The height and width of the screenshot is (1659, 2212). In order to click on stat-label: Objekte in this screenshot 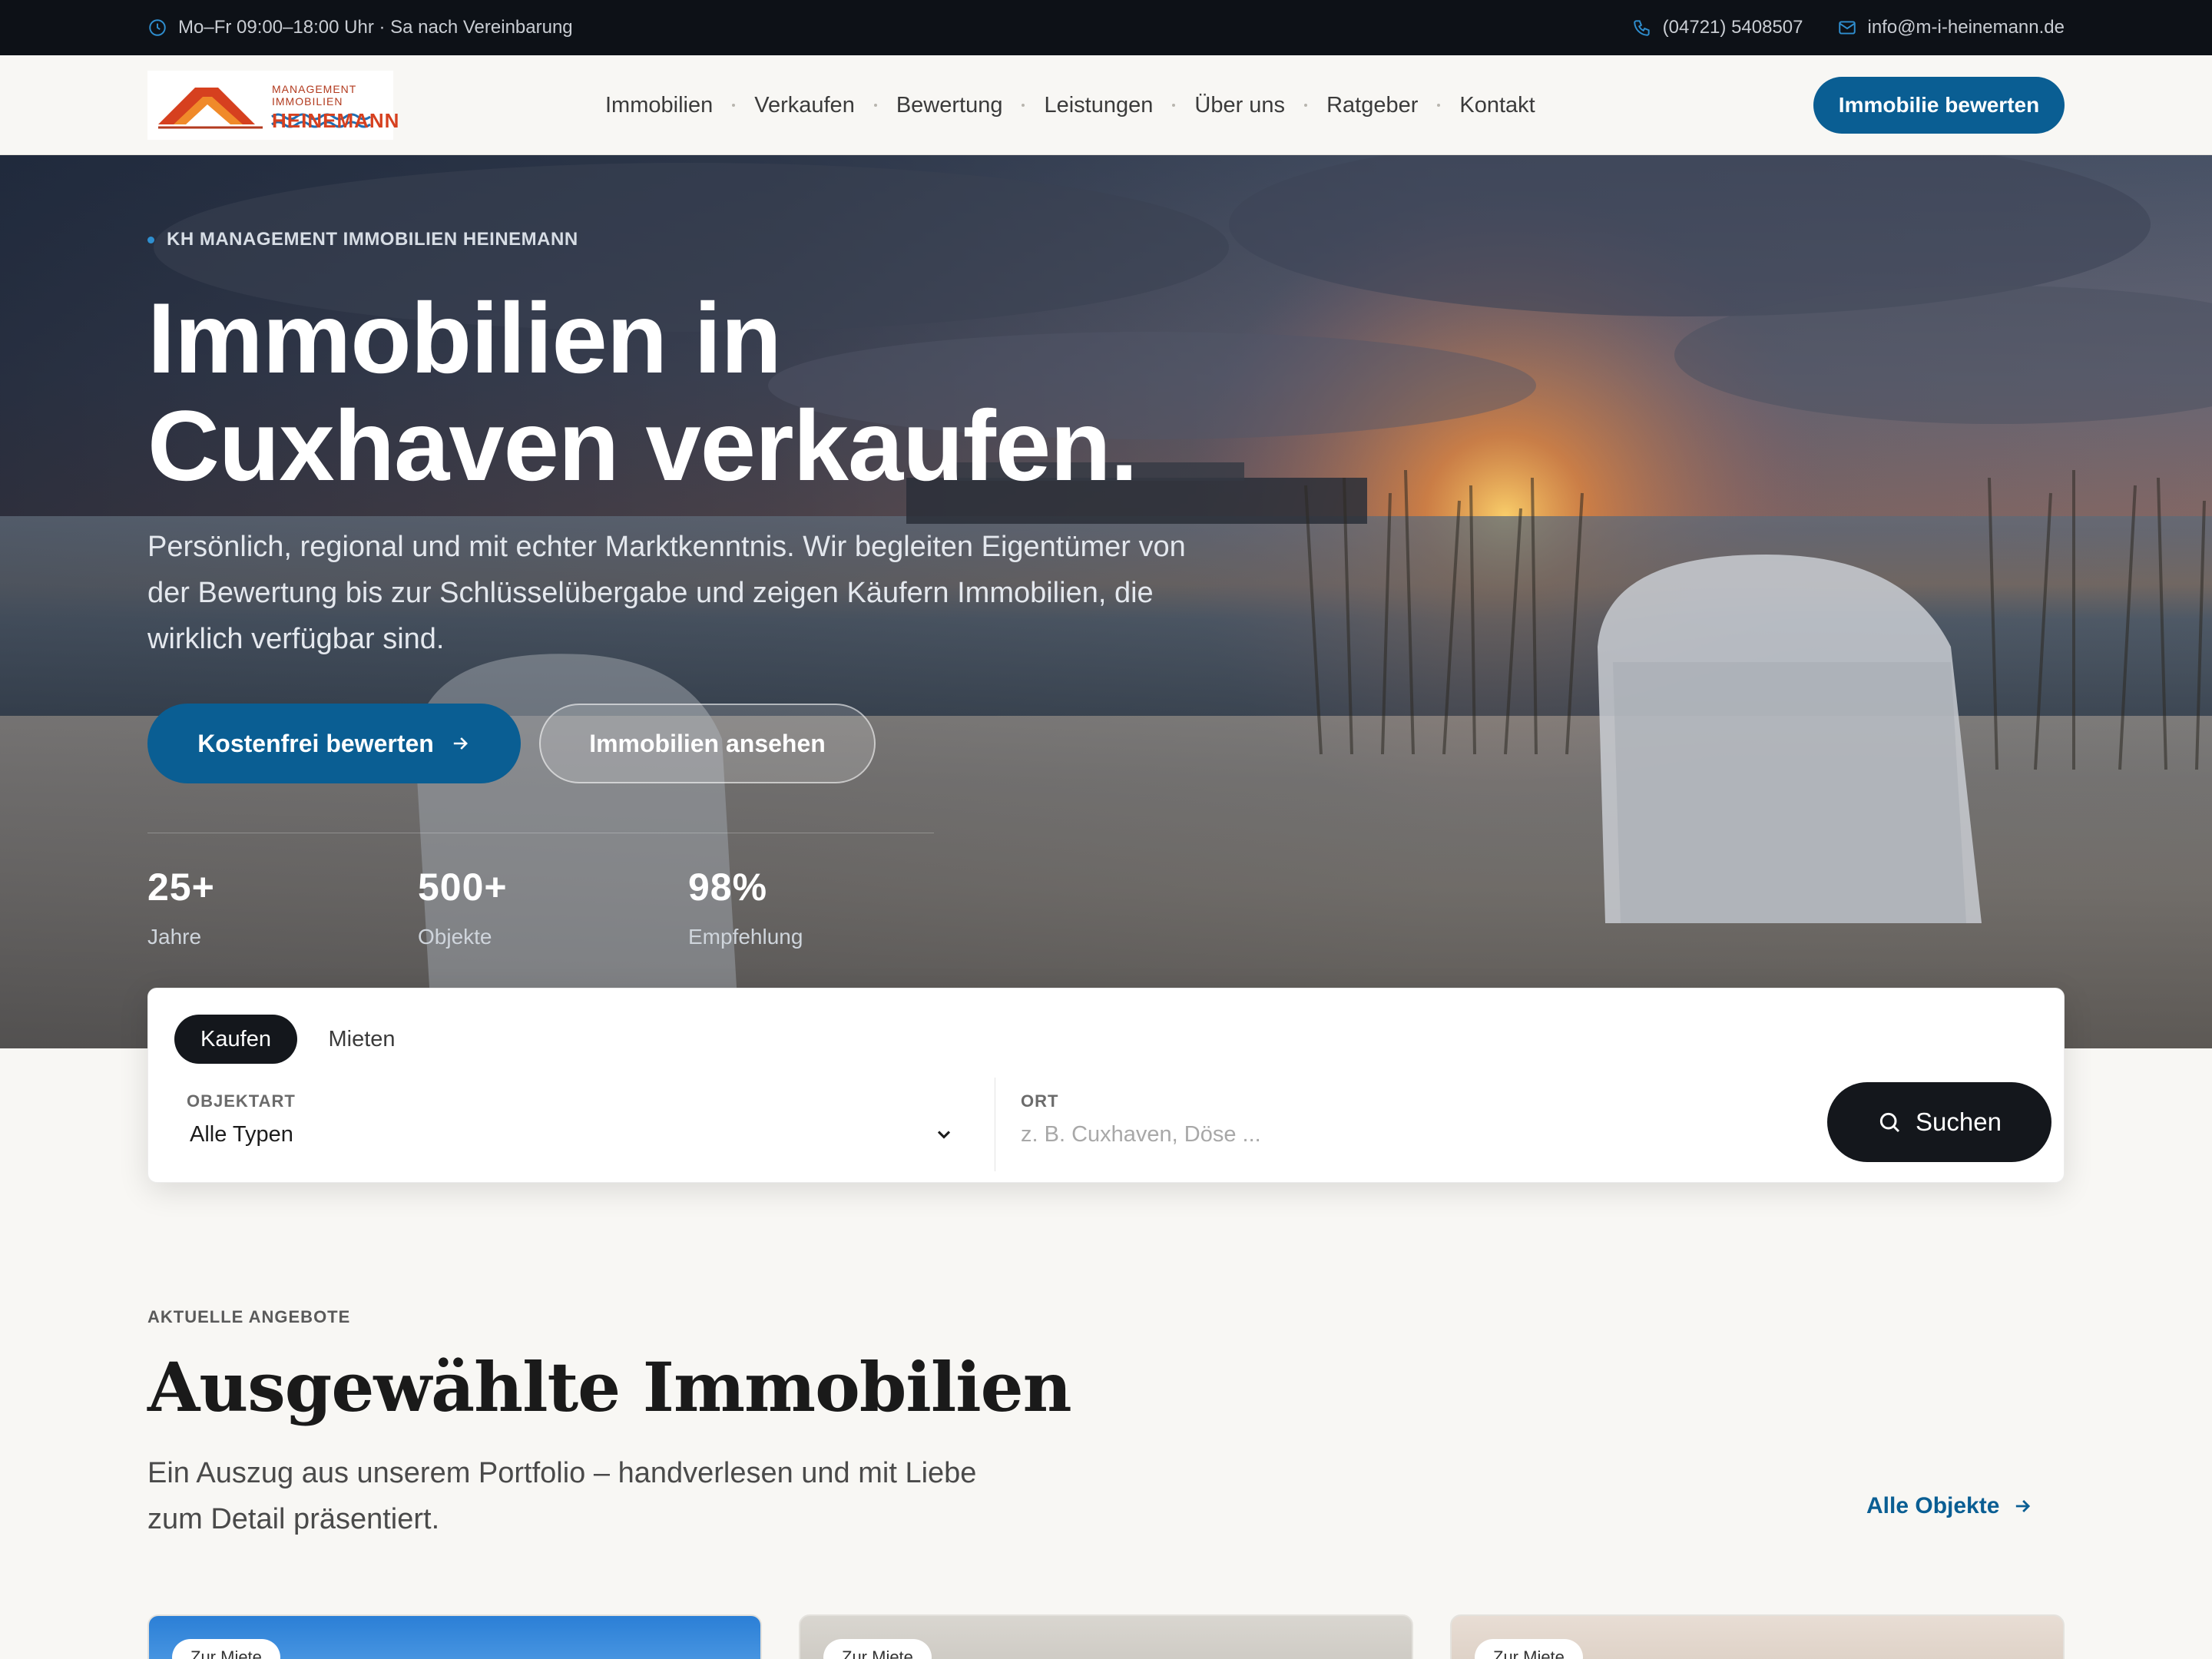, I will do `click(455, 937)`.